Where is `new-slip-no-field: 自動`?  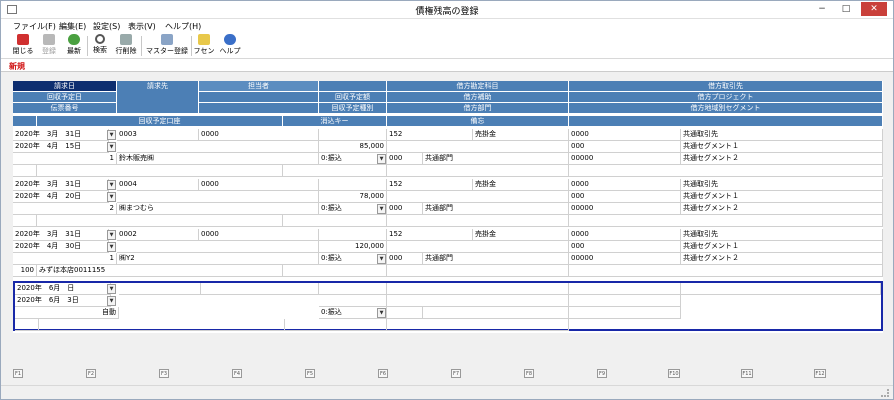 new-slip-no-field: 自動 is located at coordinates (67, 313).